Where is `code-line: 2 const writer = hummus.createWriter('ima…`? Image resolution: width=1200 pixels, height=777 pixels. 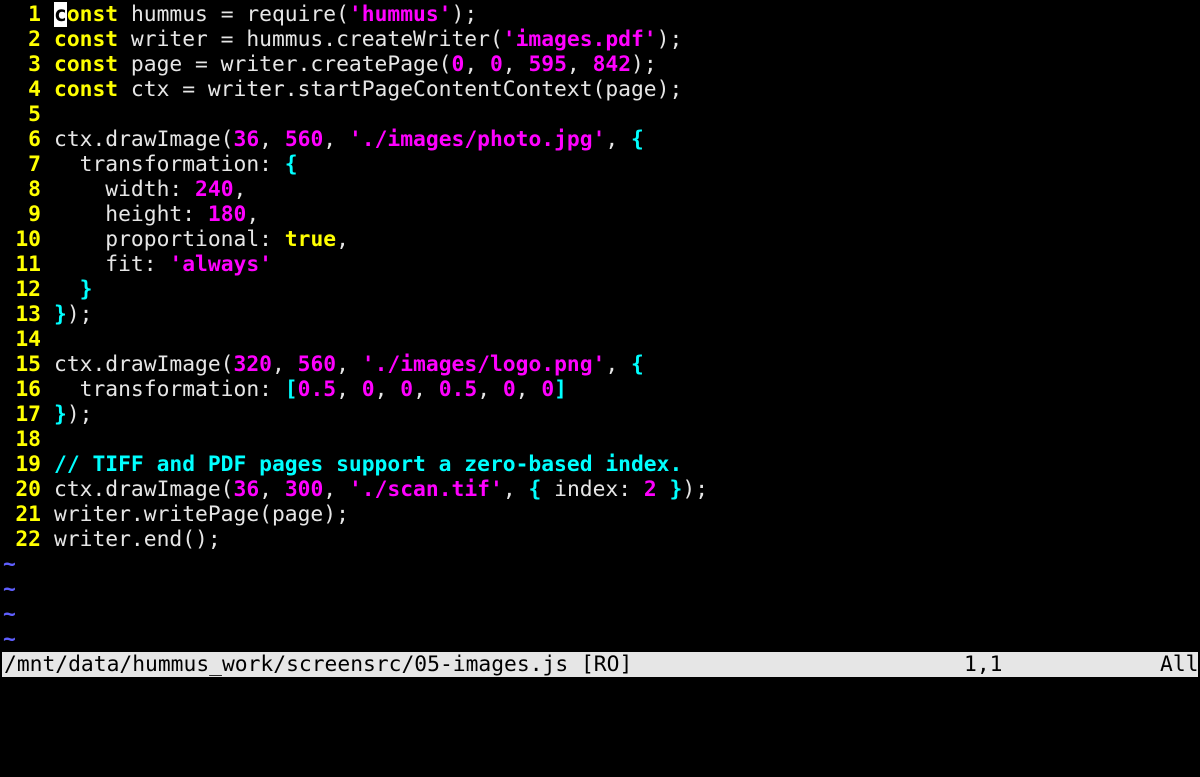 code-line: 2 const writer = hummus.createWriter('ima… is located at coordinates (600, 39).